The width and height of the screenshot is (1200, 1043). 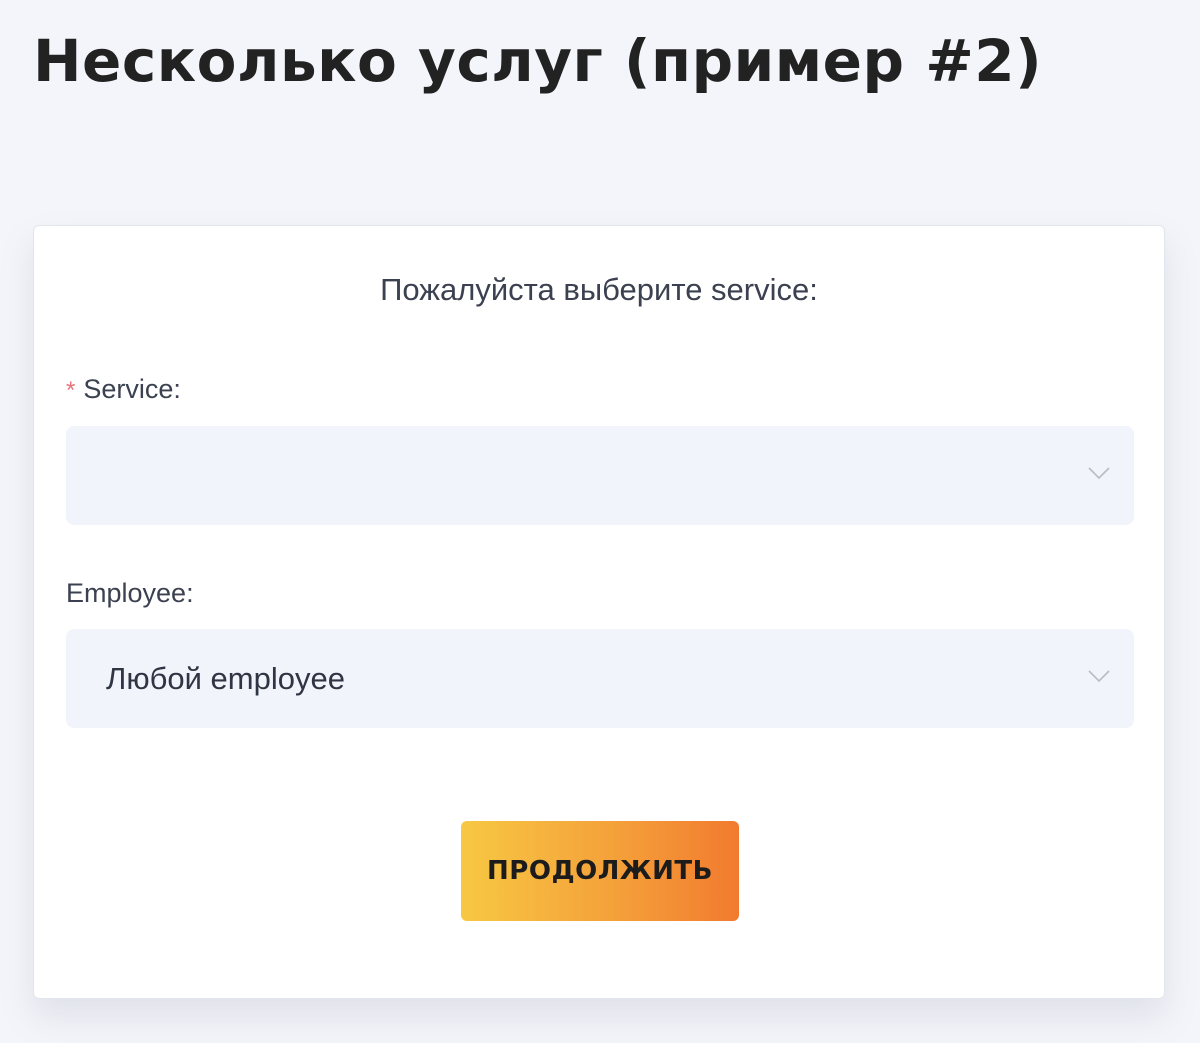 I want to click on form-prompt: Пожалуйста выберите service:, so click(x=599, y=289).